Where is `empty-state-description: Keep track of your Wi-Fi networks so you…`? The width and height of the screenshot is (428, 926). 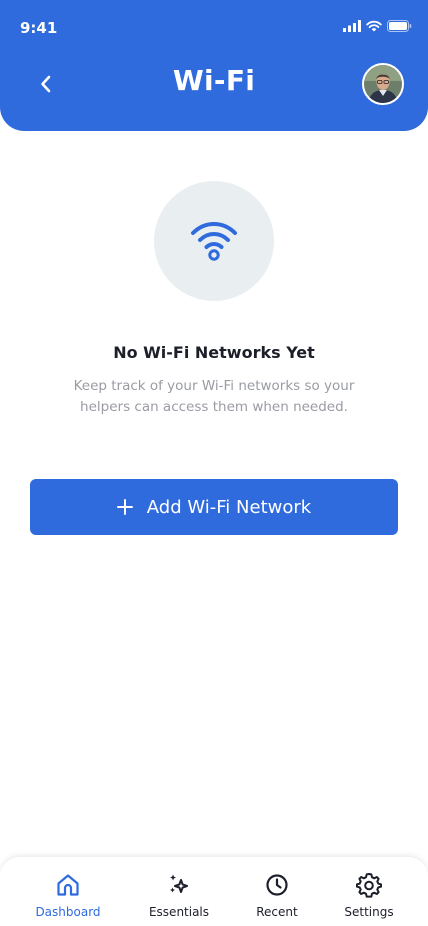
empty-state-description: Keep track of your Wi-Fi networks so you… is located at coordinates (214, 396).